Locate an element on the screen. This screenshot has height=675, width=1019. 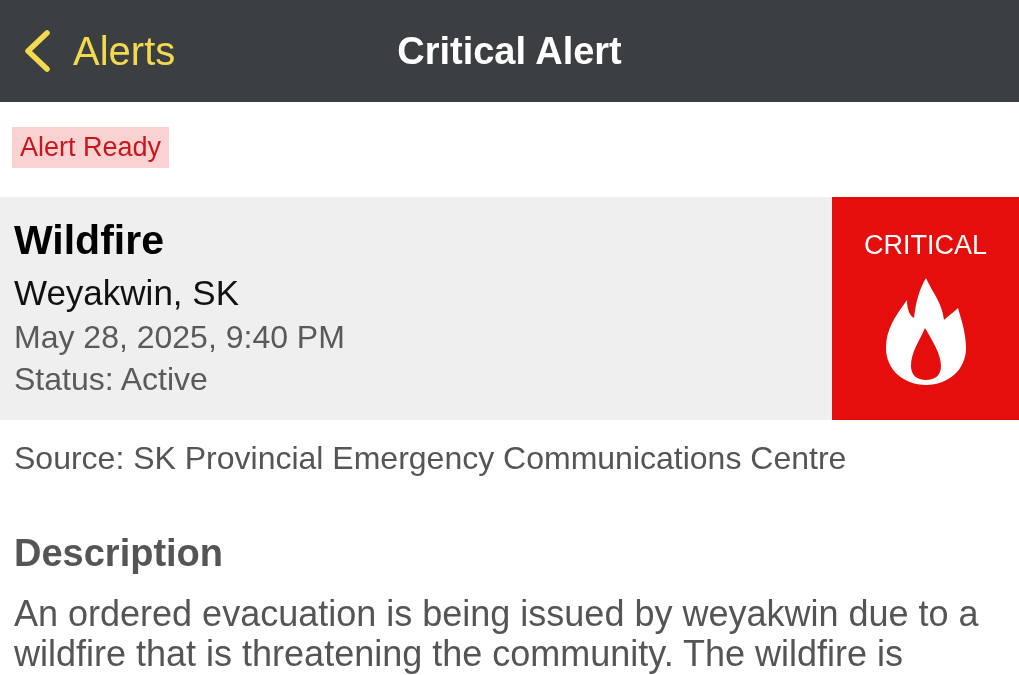
location-text: Weyakwin, SK is located at coordinates (127, 293).